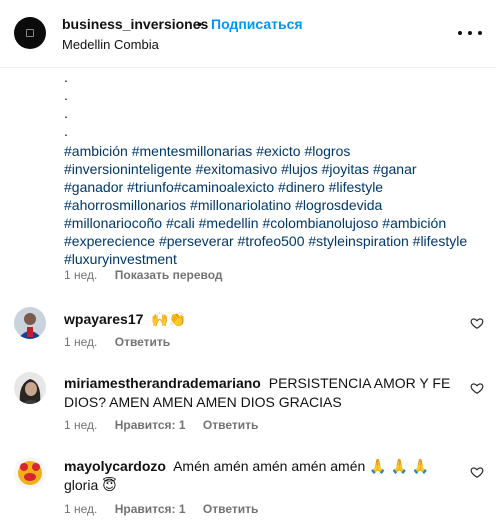  I want to click on brand-logo-icon, so click(30, 33).